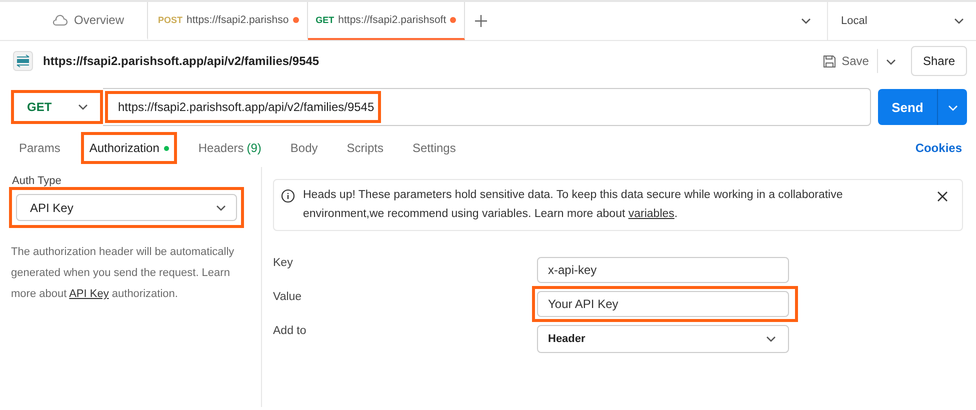 Image resolution: width=976 pixels, height=410 pixels. I want to click on info-icon, so click(288, 196).